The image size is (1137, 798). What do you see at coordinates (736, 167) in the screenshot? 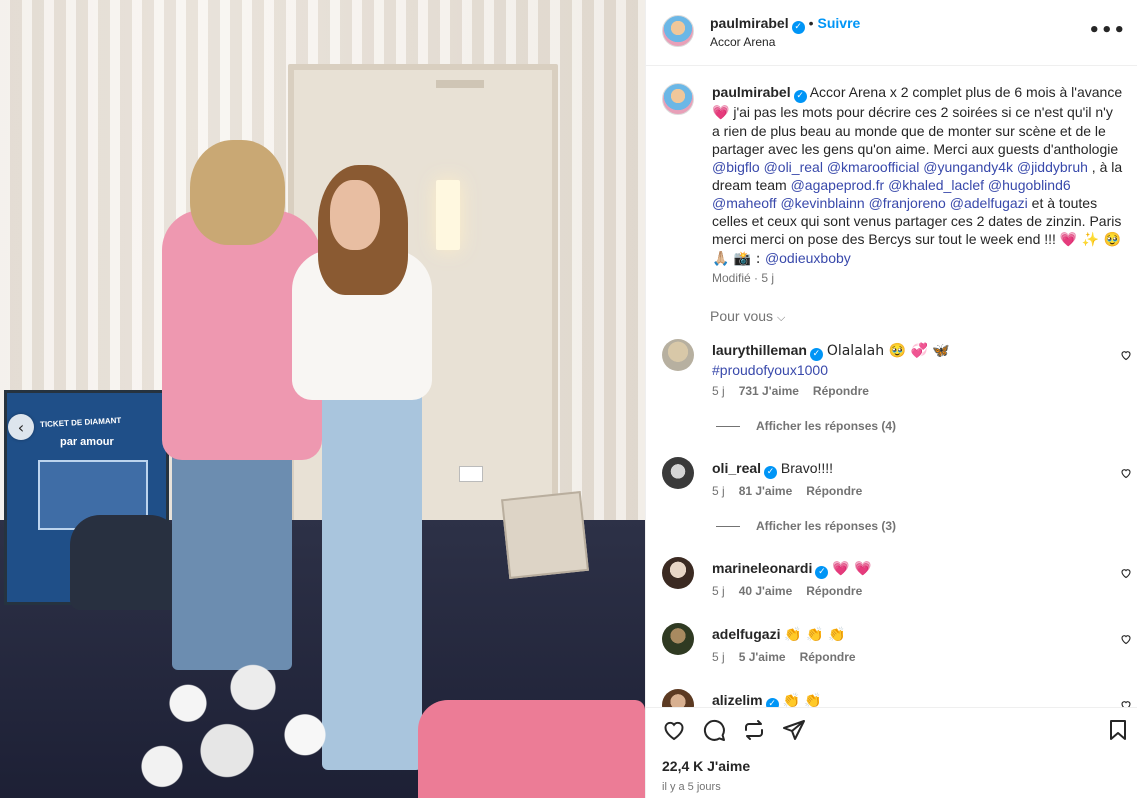
I see `mention-link: @bigflo` at bounding box center [736, 167].